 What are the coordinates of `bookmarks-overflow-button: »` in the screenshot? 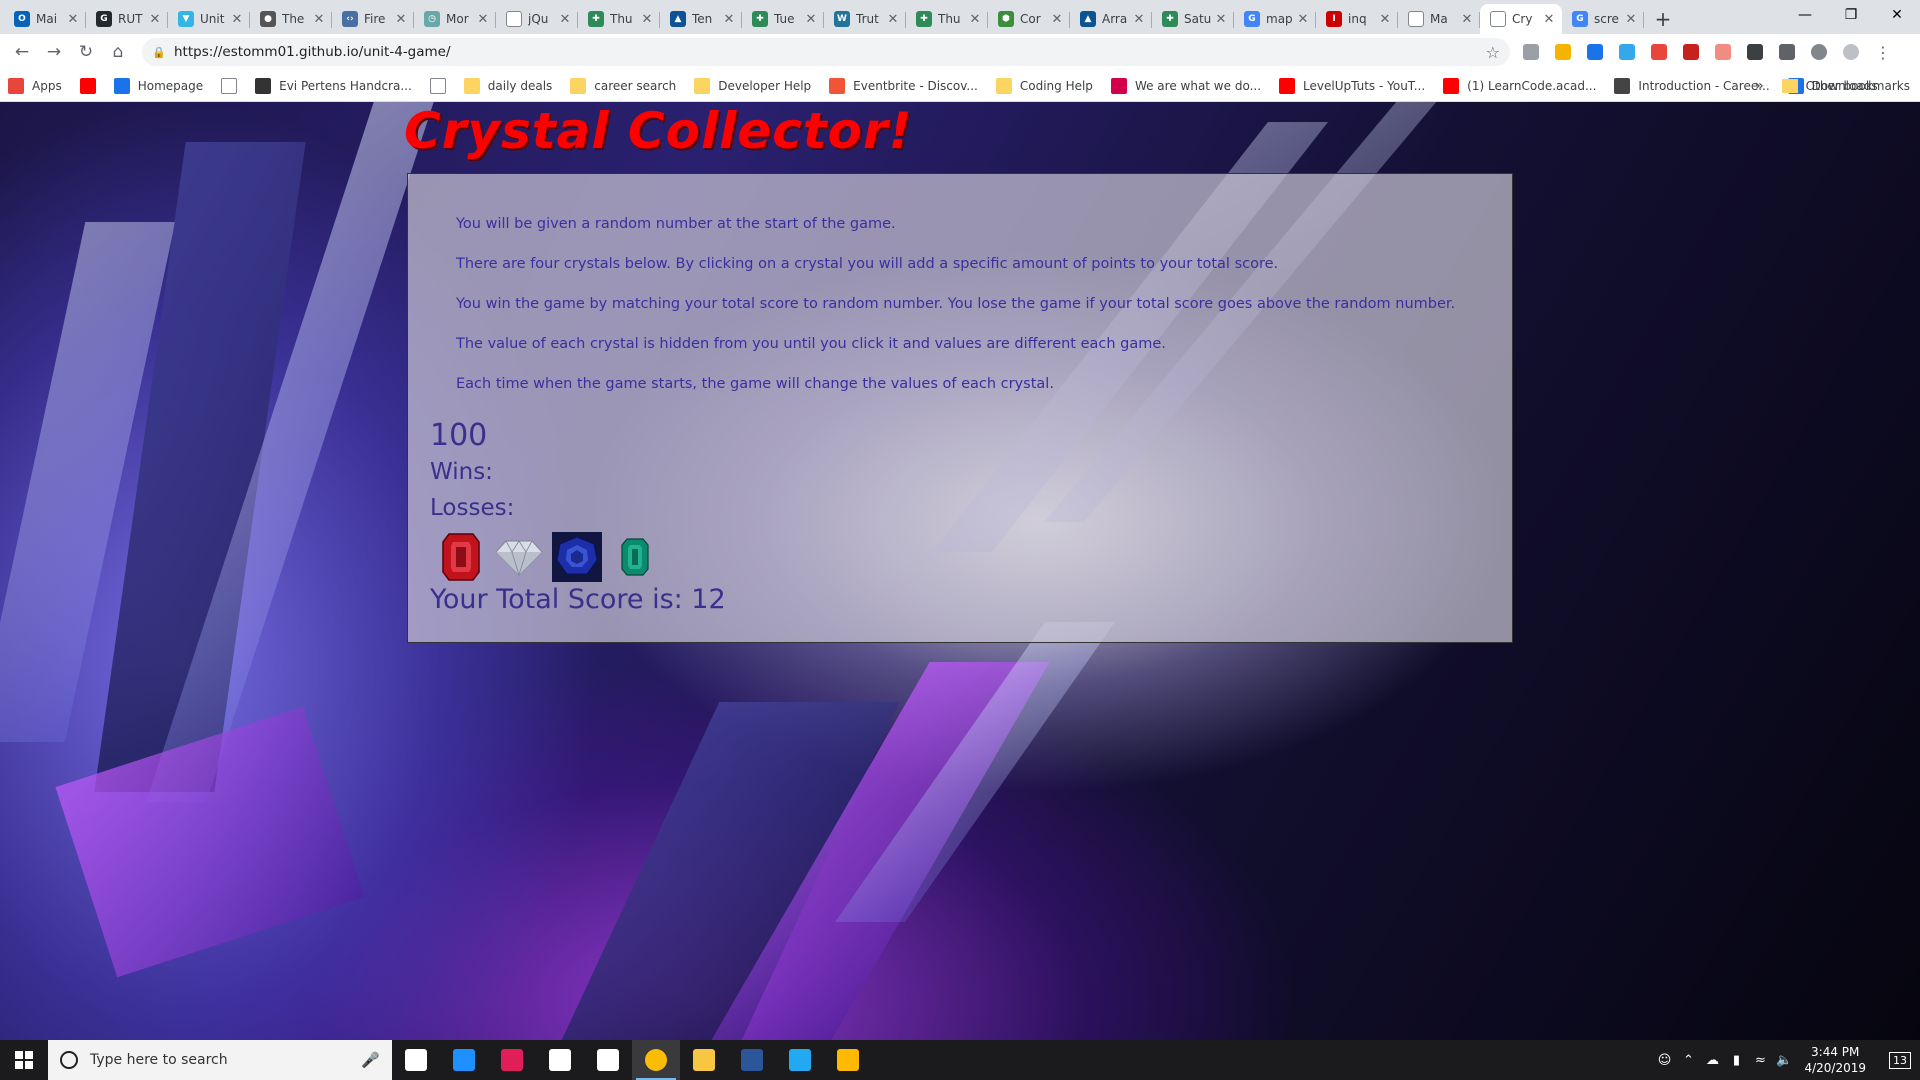 It's located at (1759, 86).